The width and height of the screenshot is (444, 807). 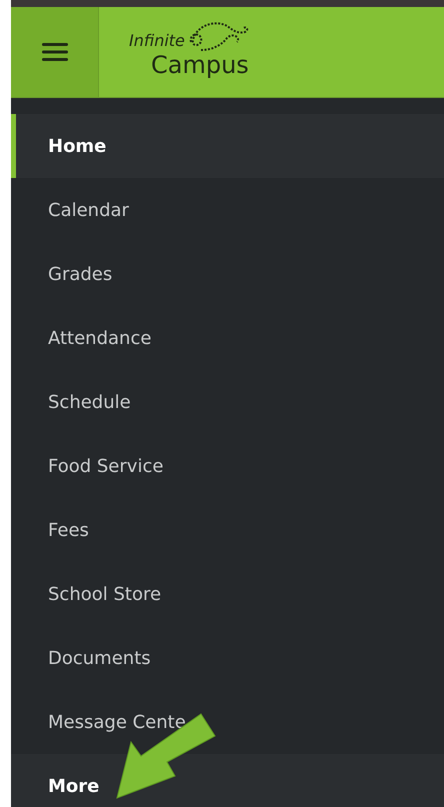 What do you see at coordinates (227, 780) in the screenshot?
I see `nav-item: More` at bounding box center [227, 780].